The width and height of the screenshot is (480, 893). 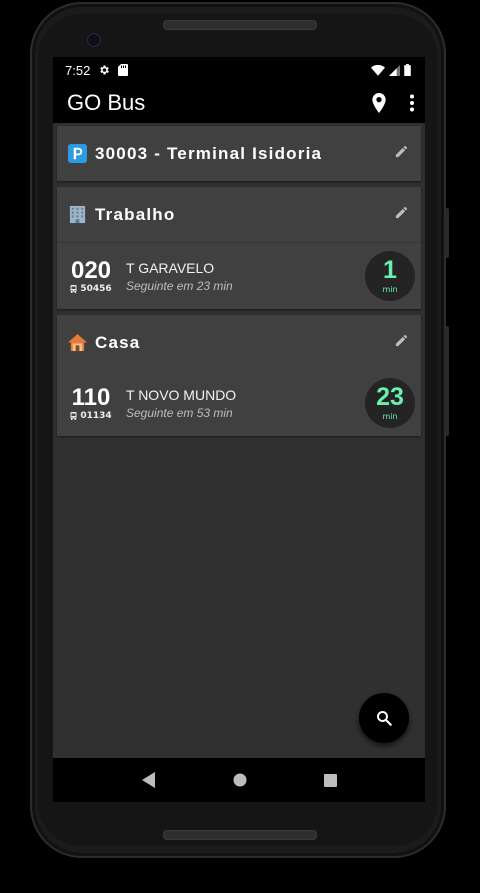 I want to click on card-header: 30003 - Terminal Isidoria, so click(x=239, y=153).